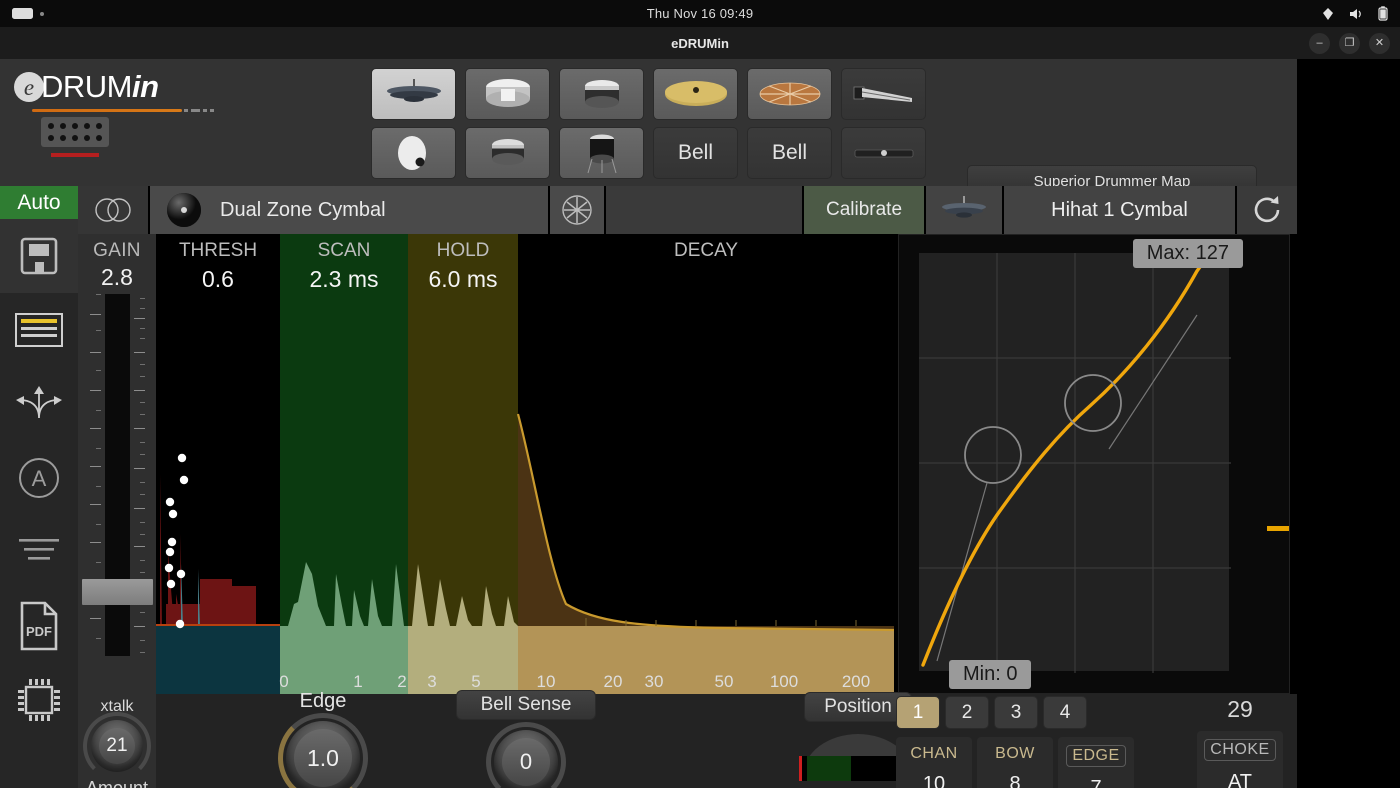 The height and width of the screenshot is (788, 1400). What do you see at coordinates (199, 110) in the screenshot?
I see `logo-swoosh-dots` at bounding box center [199, 110].